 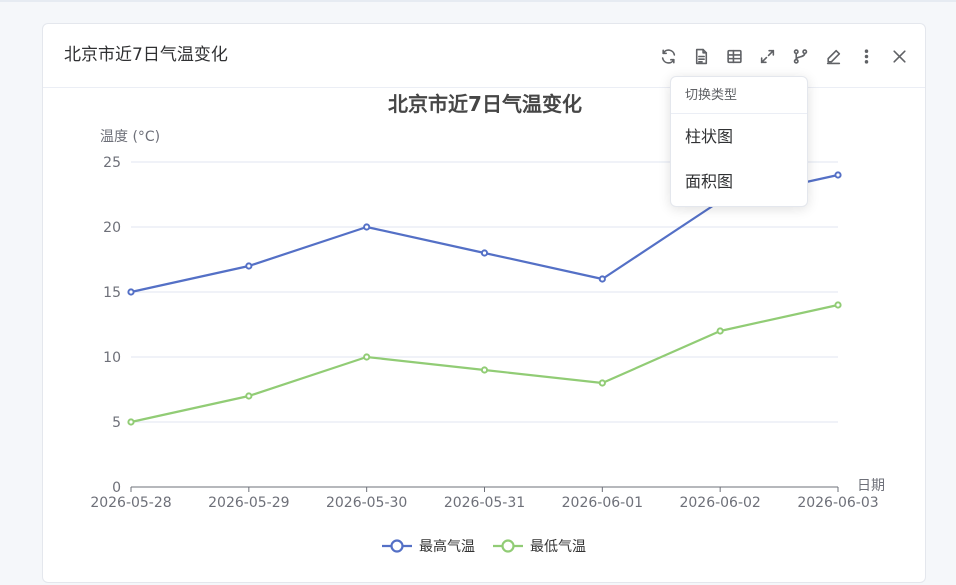 What do you see at coordinates (739, 95) in the screenshot?
I see `dropdown-header: 切换类型` at bounding box center [739, 95].